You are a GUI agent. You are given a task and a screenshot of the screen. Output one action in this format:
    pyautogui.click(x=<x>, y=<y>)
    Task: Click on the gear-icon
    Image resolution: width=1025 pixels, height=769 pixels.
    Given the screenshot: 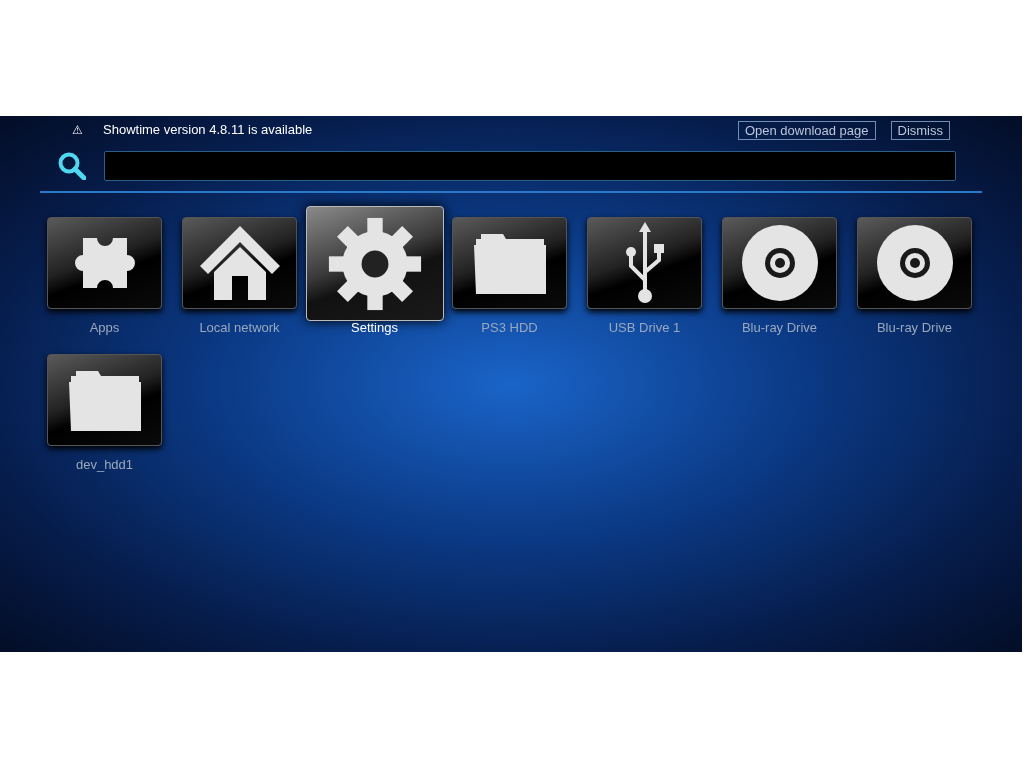 What is the action you would take?
    pyautogui.click(x=374, y=263)
    